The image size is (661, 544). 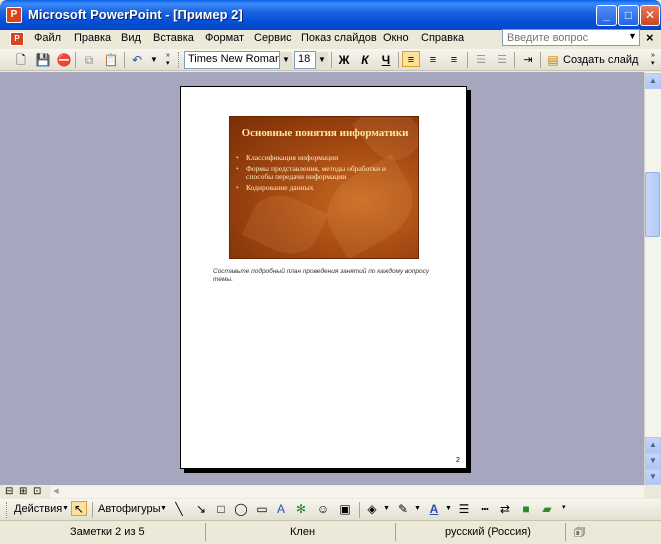 I want to click on line-style-icon: ☰, so click(x=464, y=509).